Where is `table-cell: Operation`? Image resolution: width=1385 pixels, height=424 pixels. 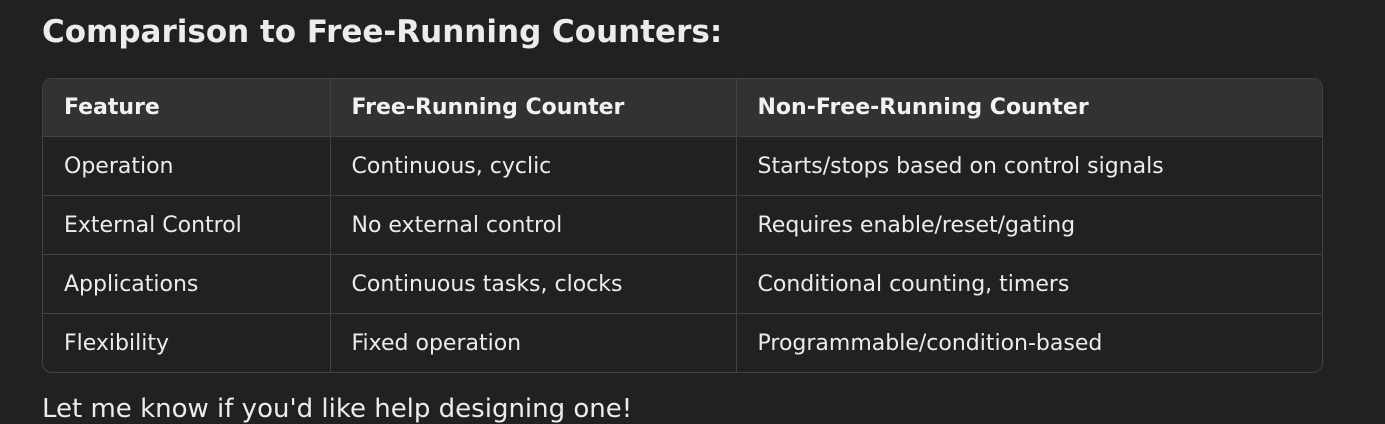
table-cell: Operation is located at coordinates (187, 166).